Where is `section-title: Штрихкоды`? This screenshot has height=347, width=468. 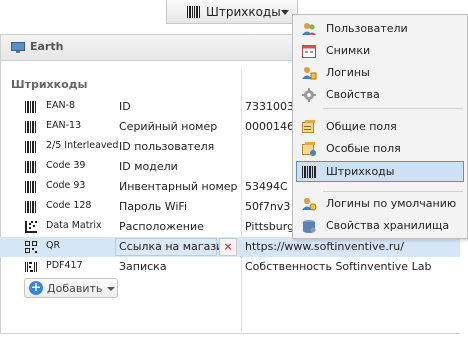 section-title: Штрихкоды is located at coordinates (49, 84).